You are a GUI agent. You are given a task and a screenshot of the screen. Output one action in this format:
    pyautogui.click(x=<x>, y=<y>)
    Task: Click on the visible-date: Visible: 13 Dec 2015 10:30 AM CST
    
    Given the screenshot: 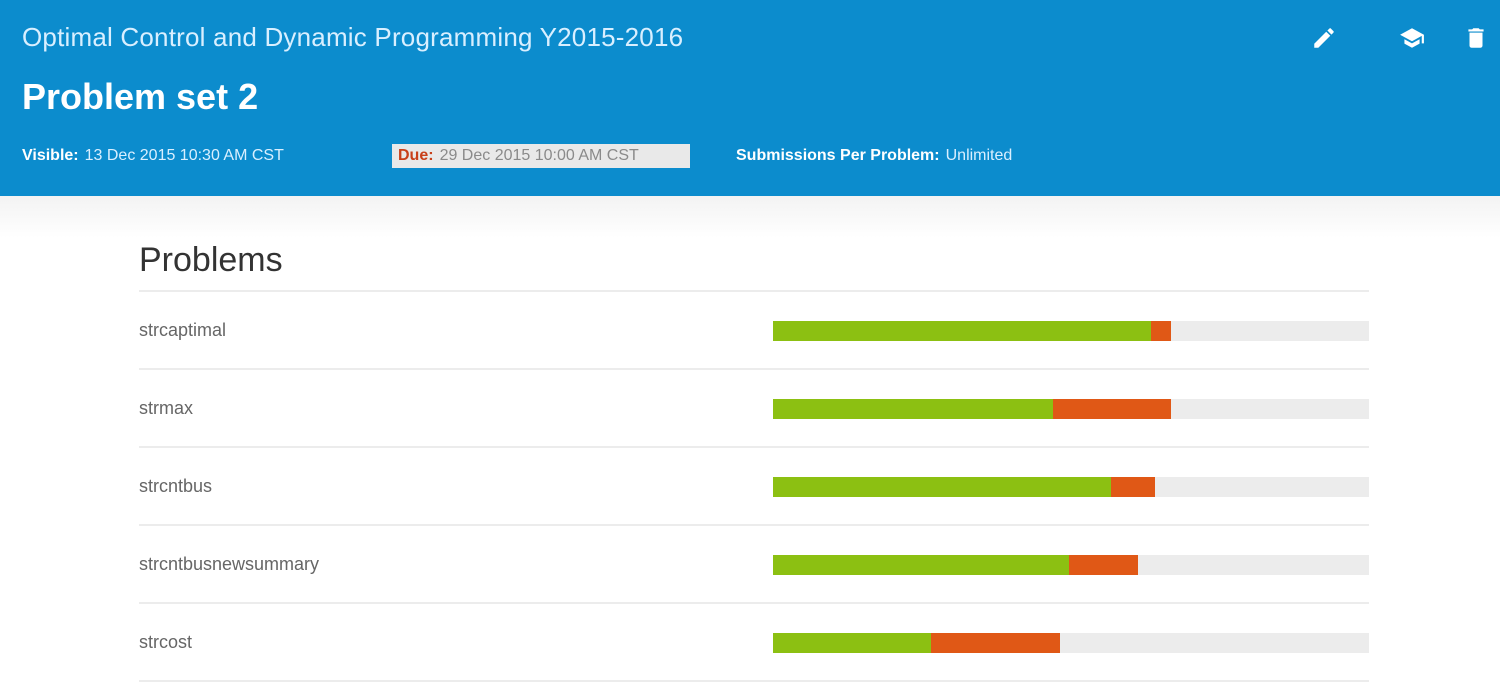 What is the action you would take?
    pyautogui.click(x=207, y=156)
    